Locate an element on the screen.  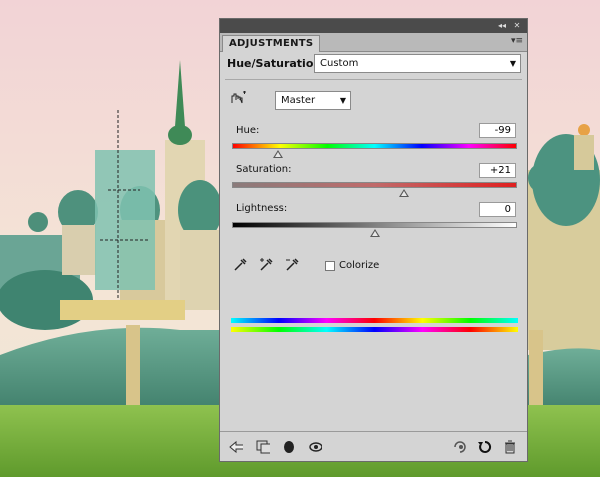
lightness-label: Lightness: is located at coordinates (262, 208).